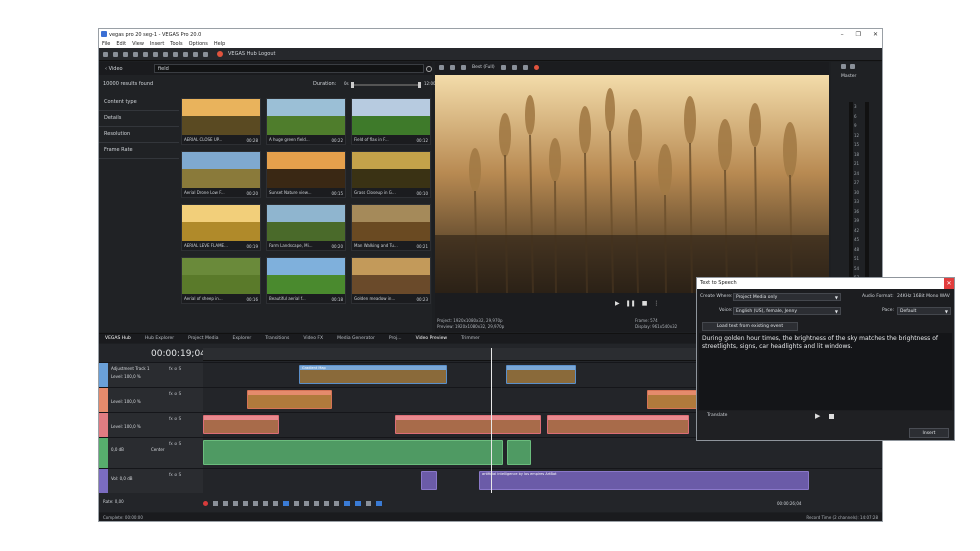 This screenshot has height=551, width=980. I want to click on selection-tool-button, so click(306, 503).